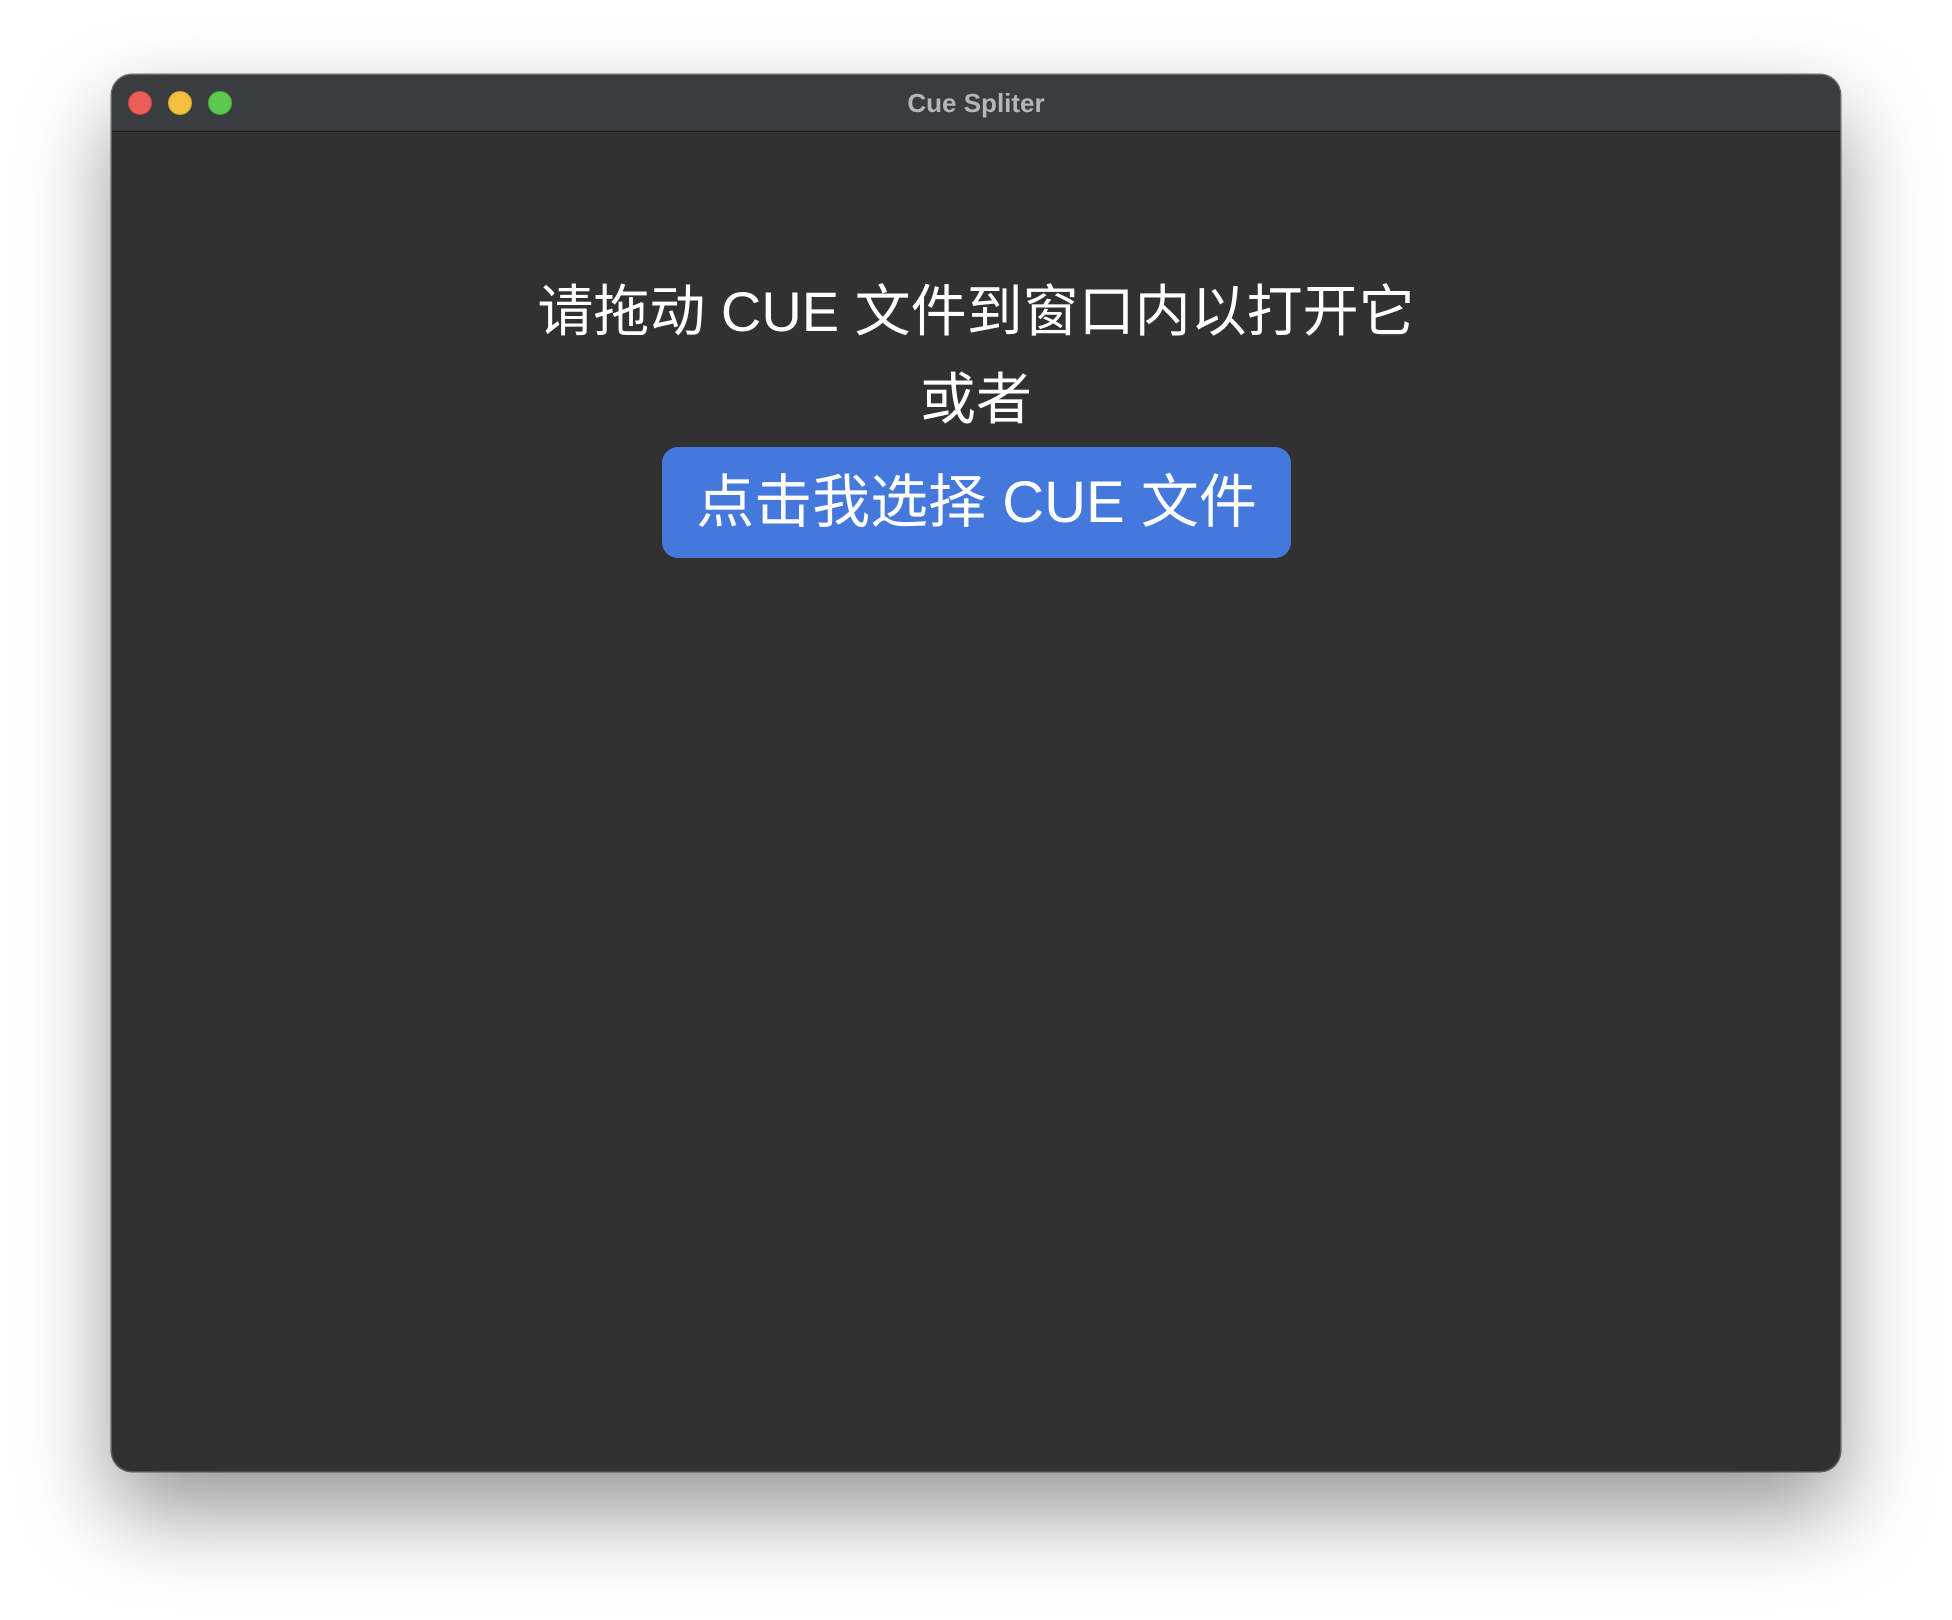 The height and width of the screenshot is (1620, 1952). What do you see at coordinates (976, 399) in the screenshot?
I see `or-separator-text: 或者` at bounding box center [976, 399].